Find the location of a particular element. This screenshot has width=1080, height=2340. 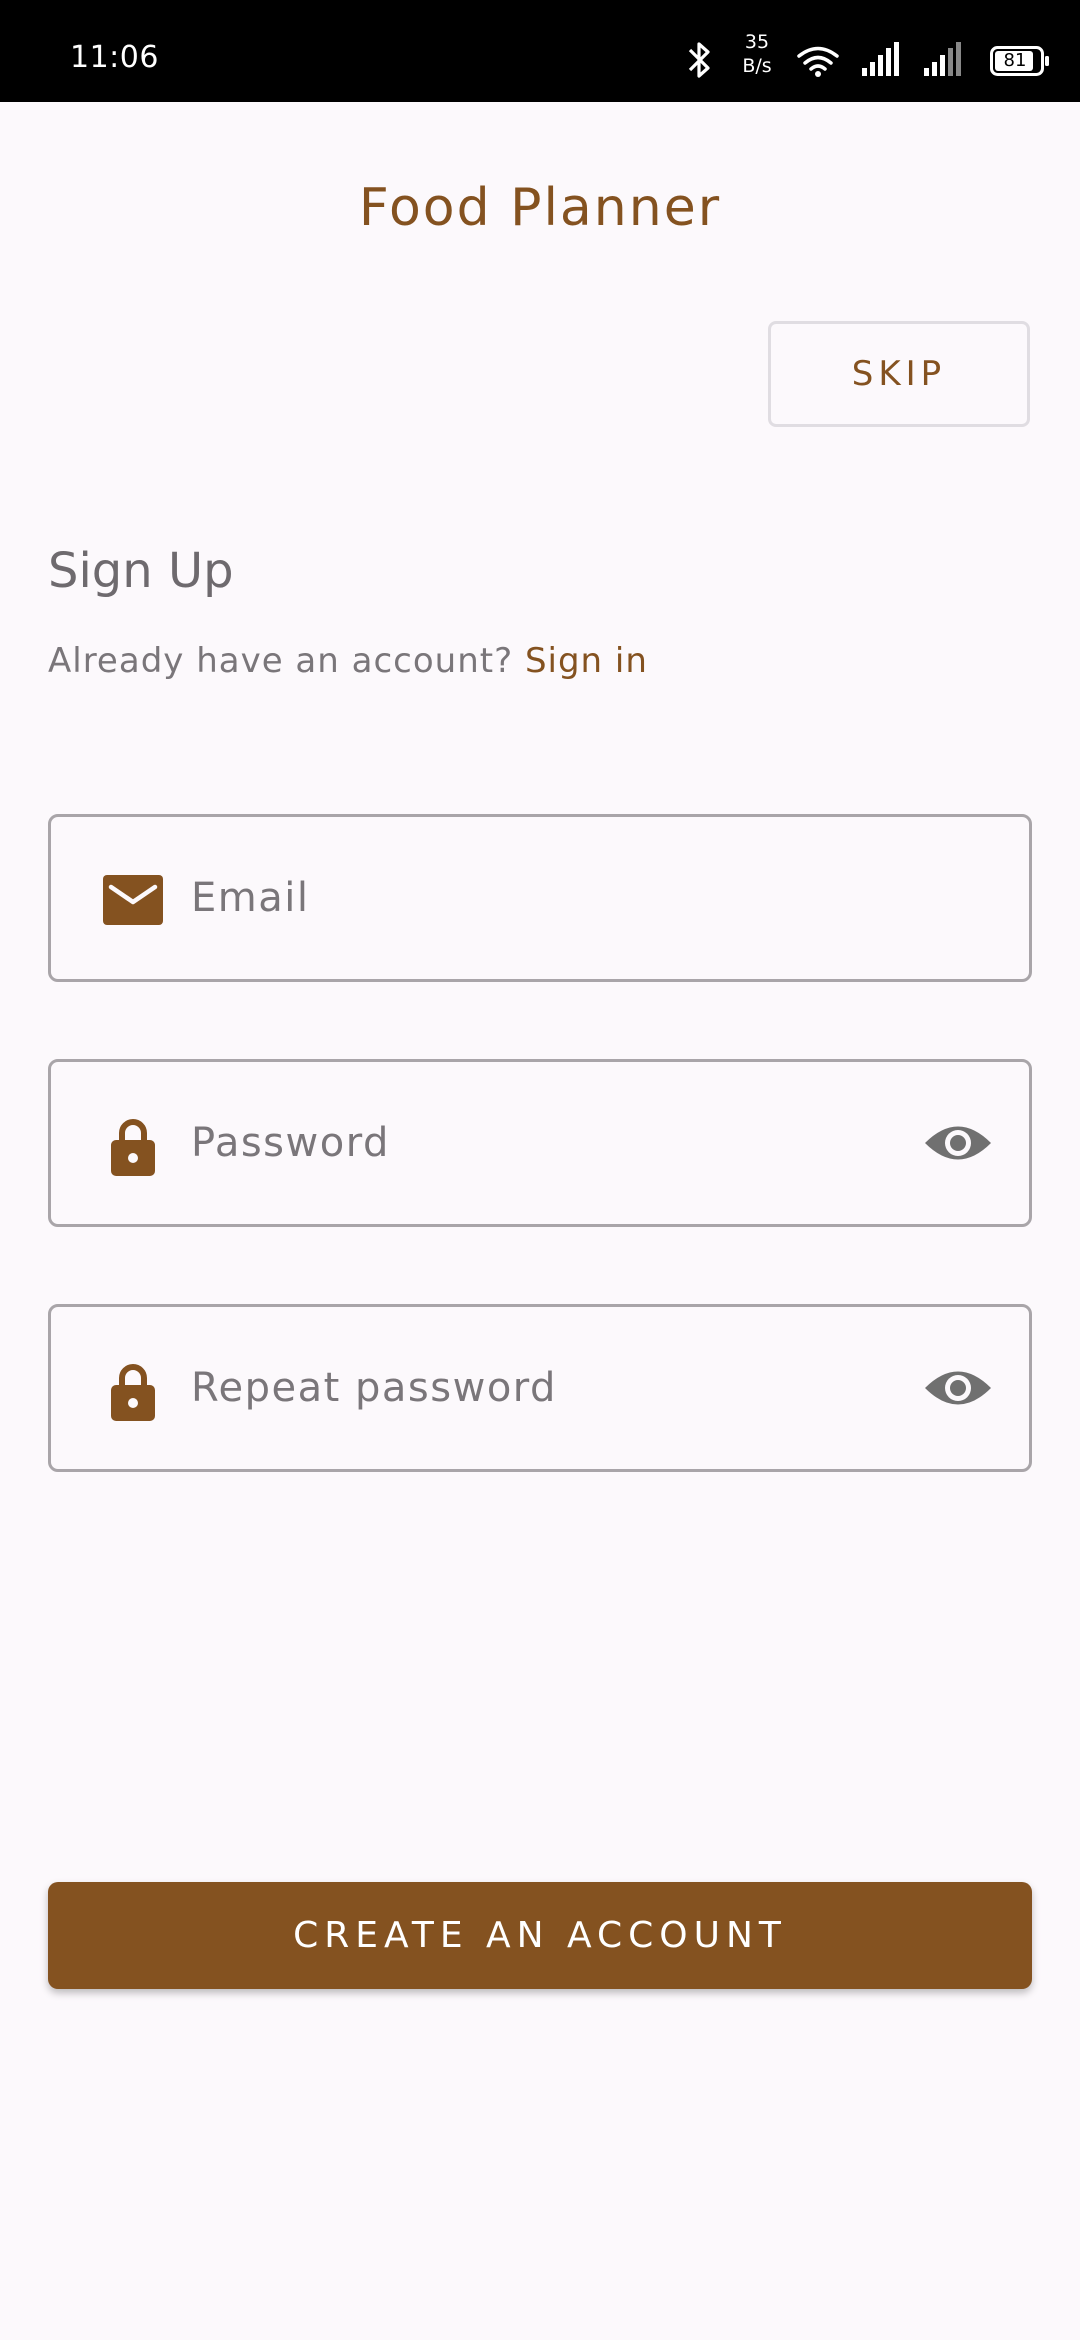

email-field is located at coordinates (540, 898).